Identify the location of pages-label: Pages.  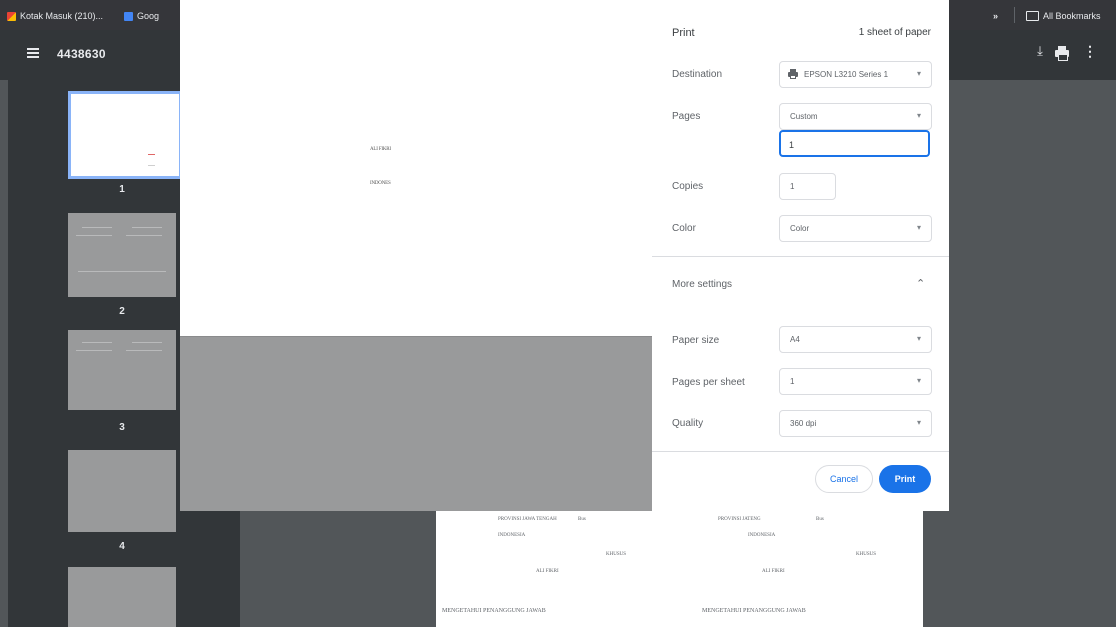
(686, 116).